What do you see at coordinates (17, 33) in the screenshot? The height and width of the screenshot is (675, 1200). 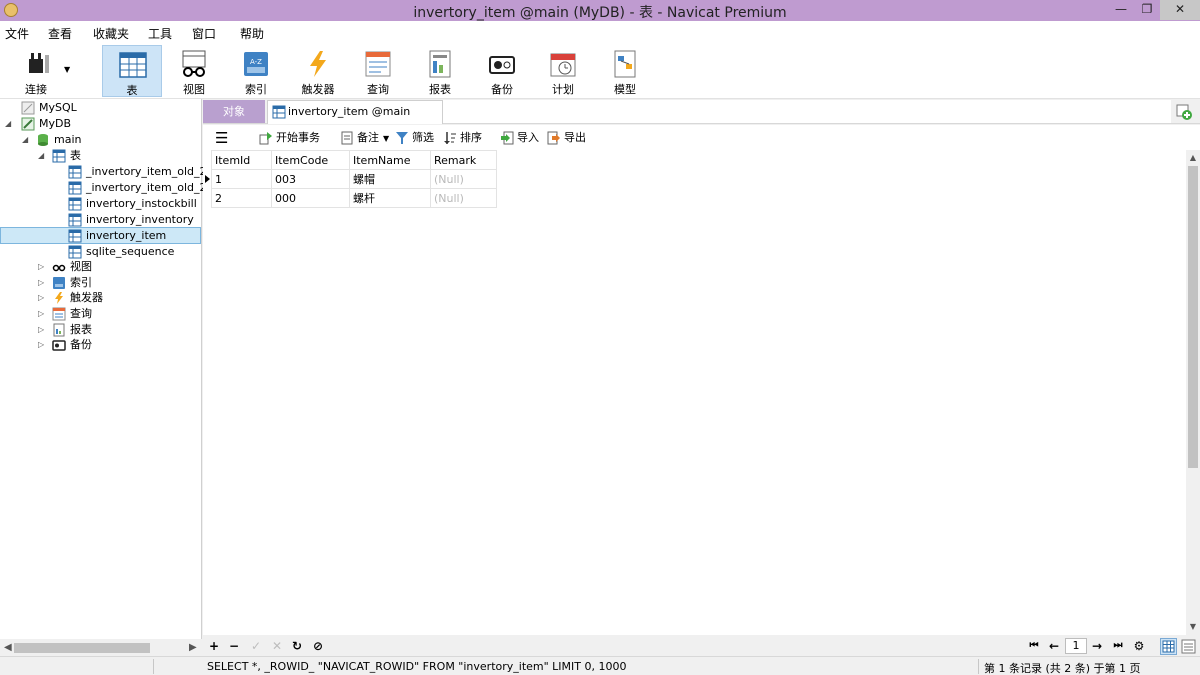 I see `menu-file: 文件` at bounding box center [17, 33].